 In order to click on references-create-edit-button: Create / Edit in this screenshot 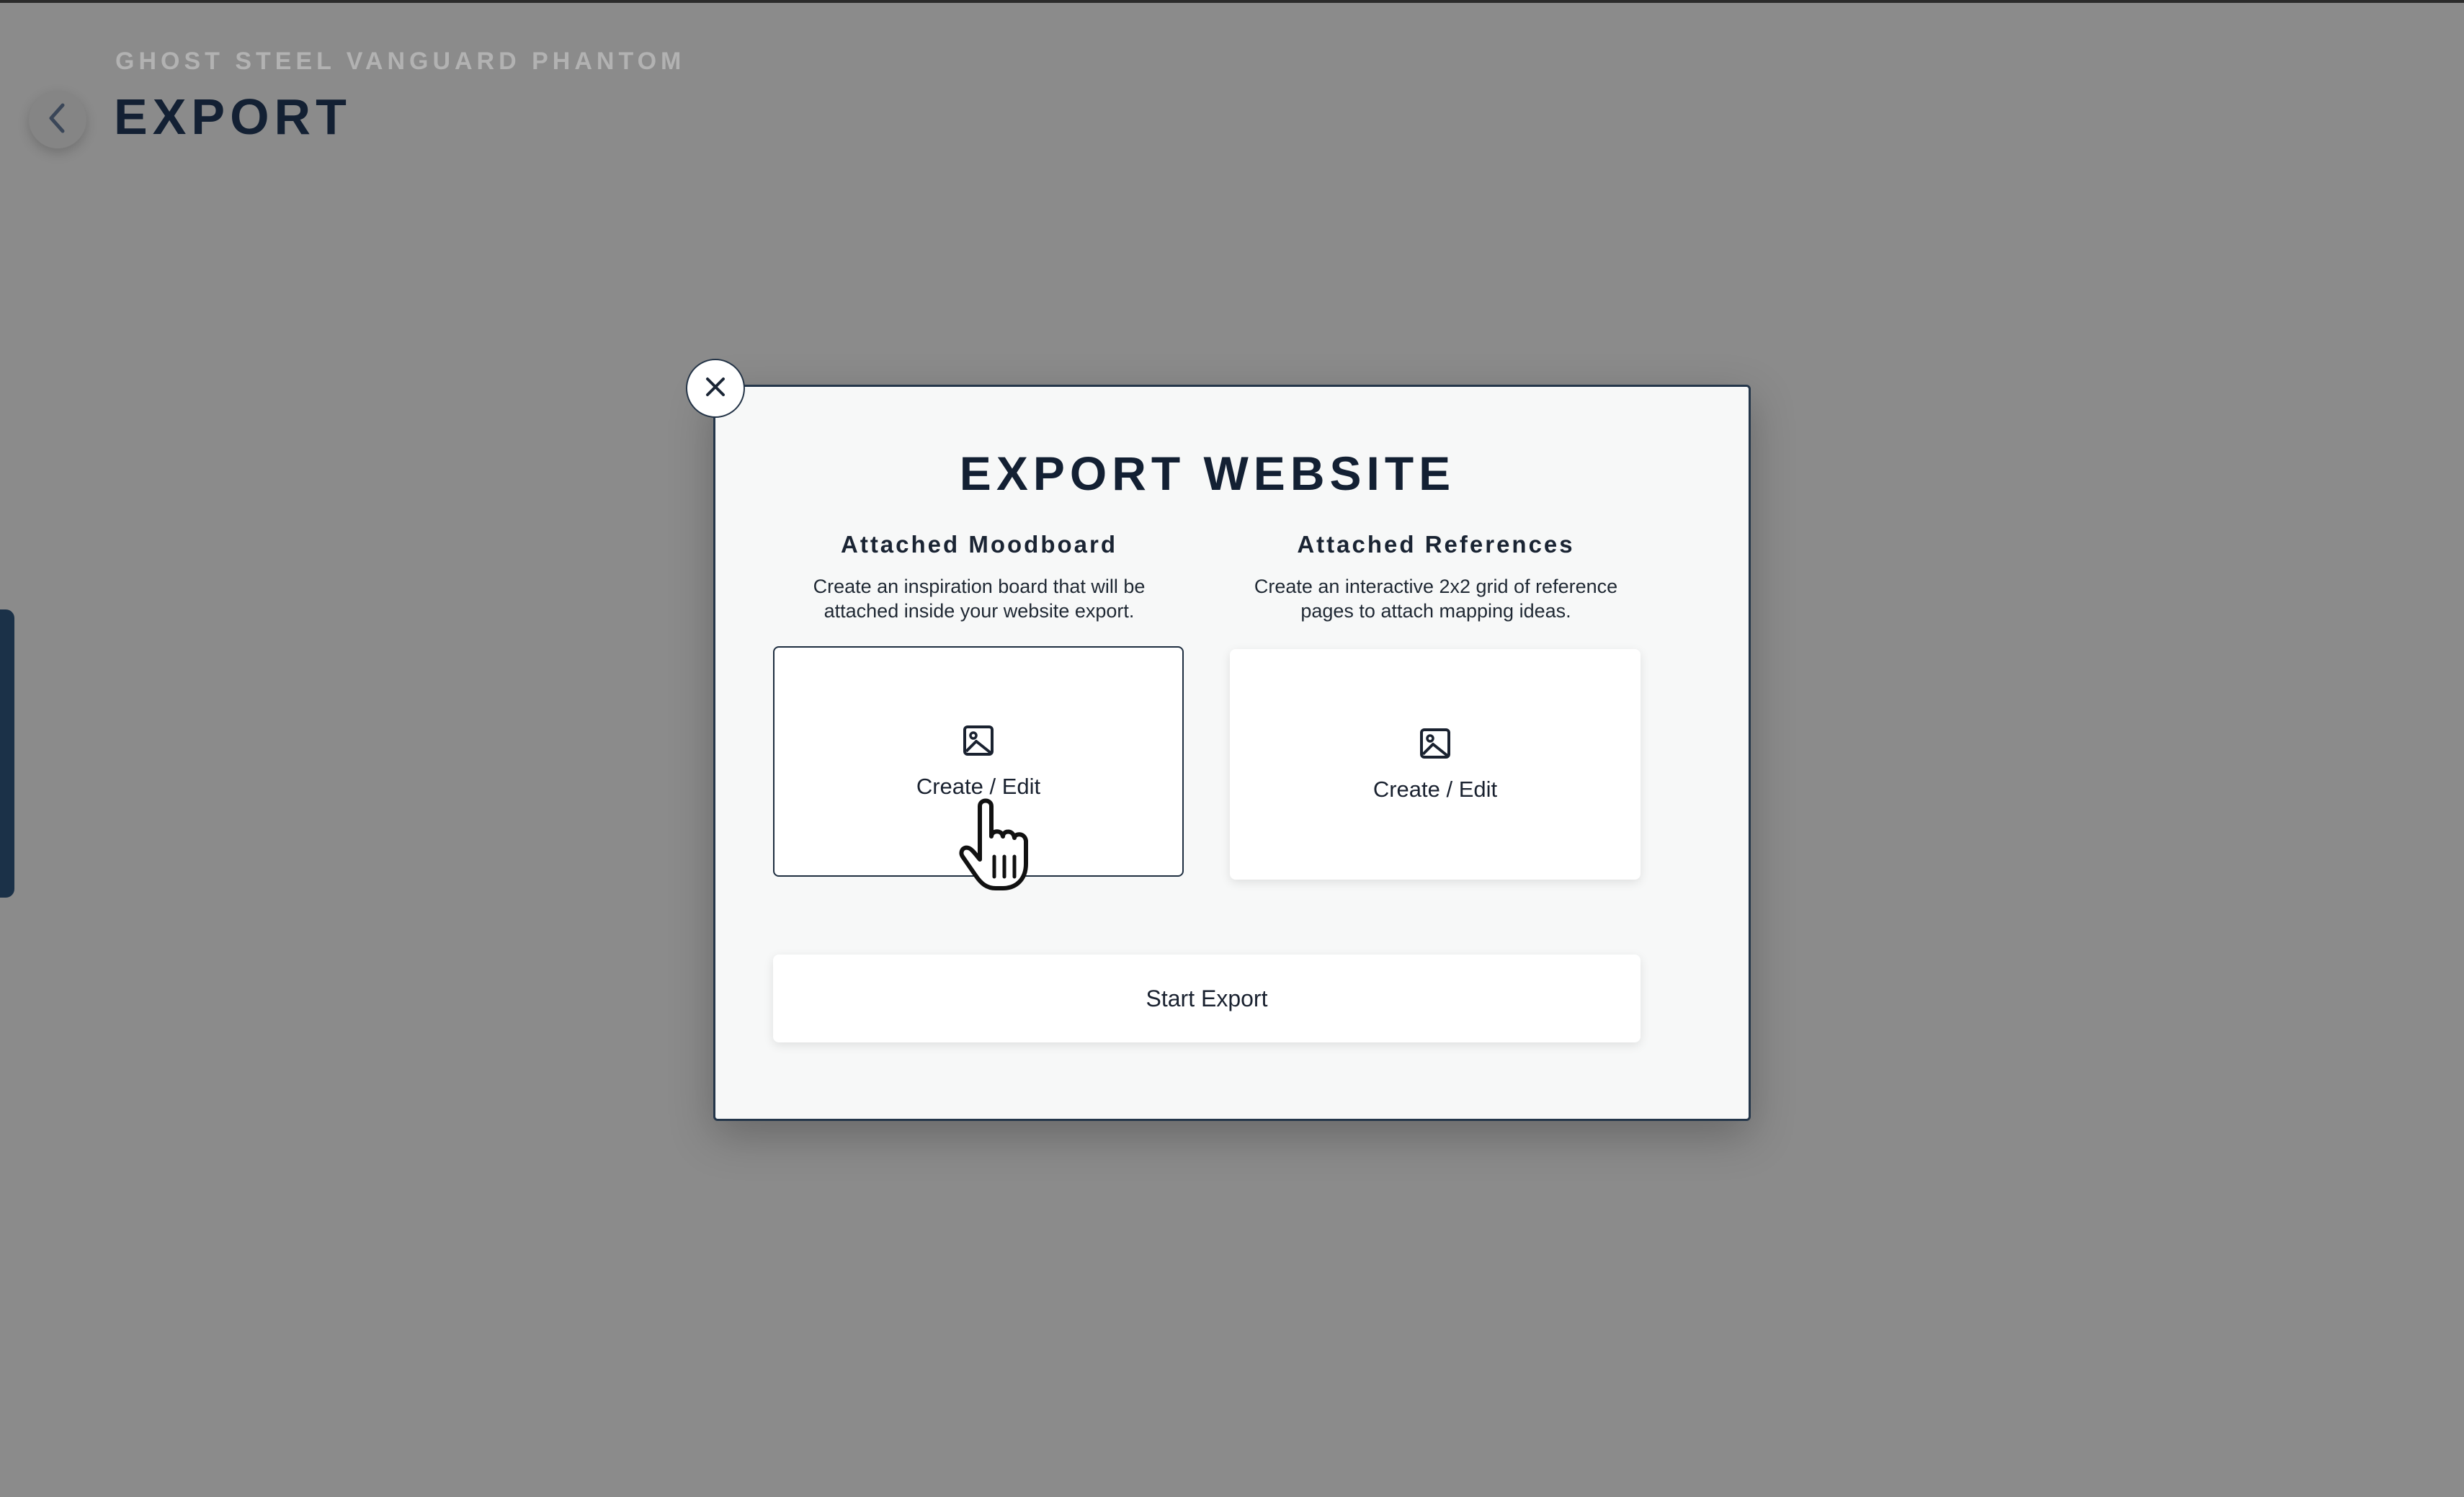, I will do `click(1435, 764)`.